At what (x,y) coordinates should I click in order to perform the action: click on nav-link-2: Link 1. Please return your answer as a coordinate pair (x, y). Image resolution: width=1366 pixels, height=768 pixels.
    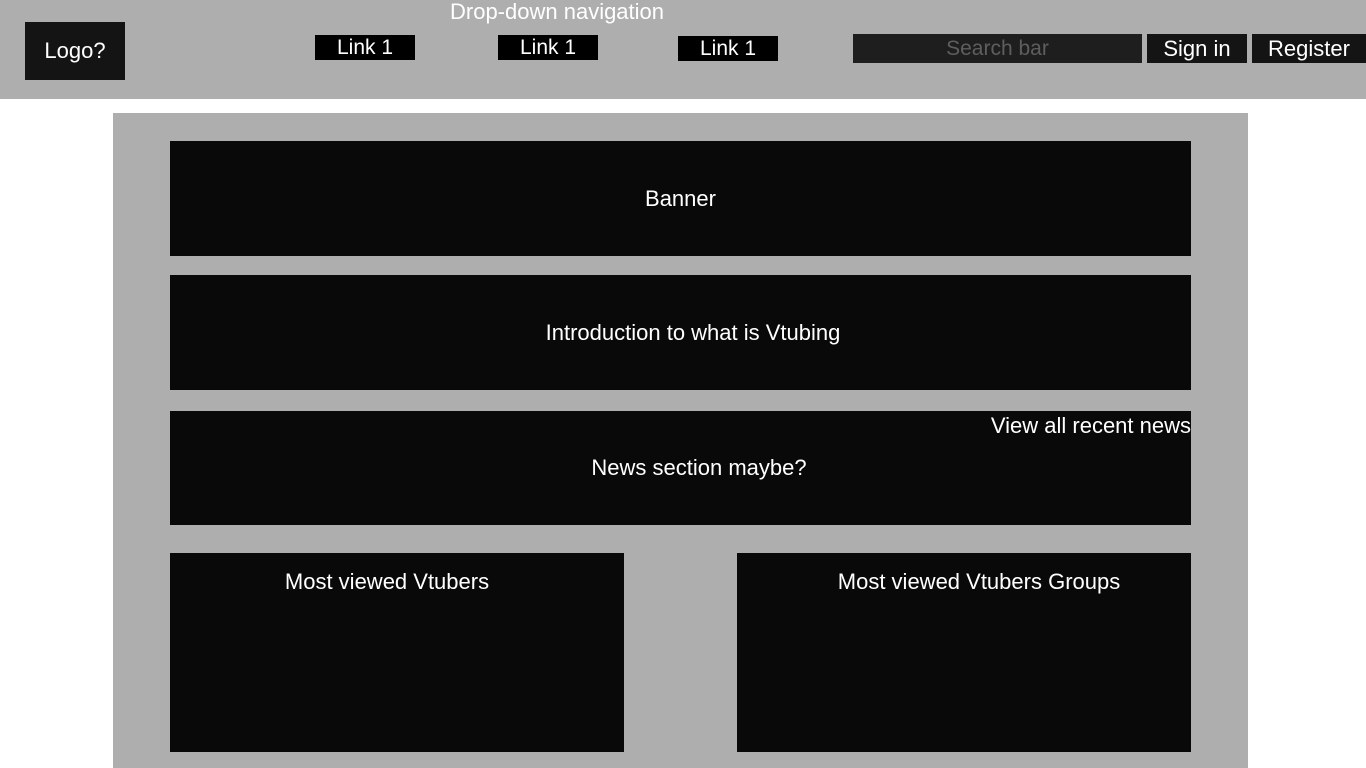
    Looking at the image, I should click on (548, 47).